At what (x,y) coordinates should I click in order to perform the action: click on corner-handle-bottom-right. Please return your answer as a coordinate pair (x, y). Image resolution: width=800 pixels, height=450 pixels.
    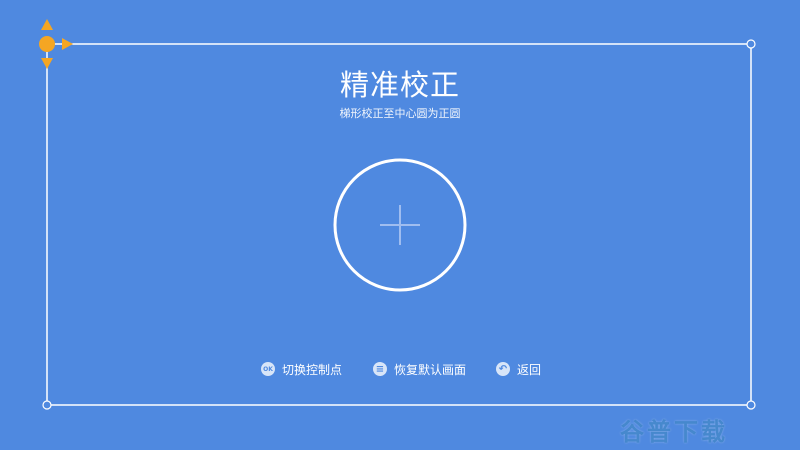
    Looking at the image, I should click on (751, 405).